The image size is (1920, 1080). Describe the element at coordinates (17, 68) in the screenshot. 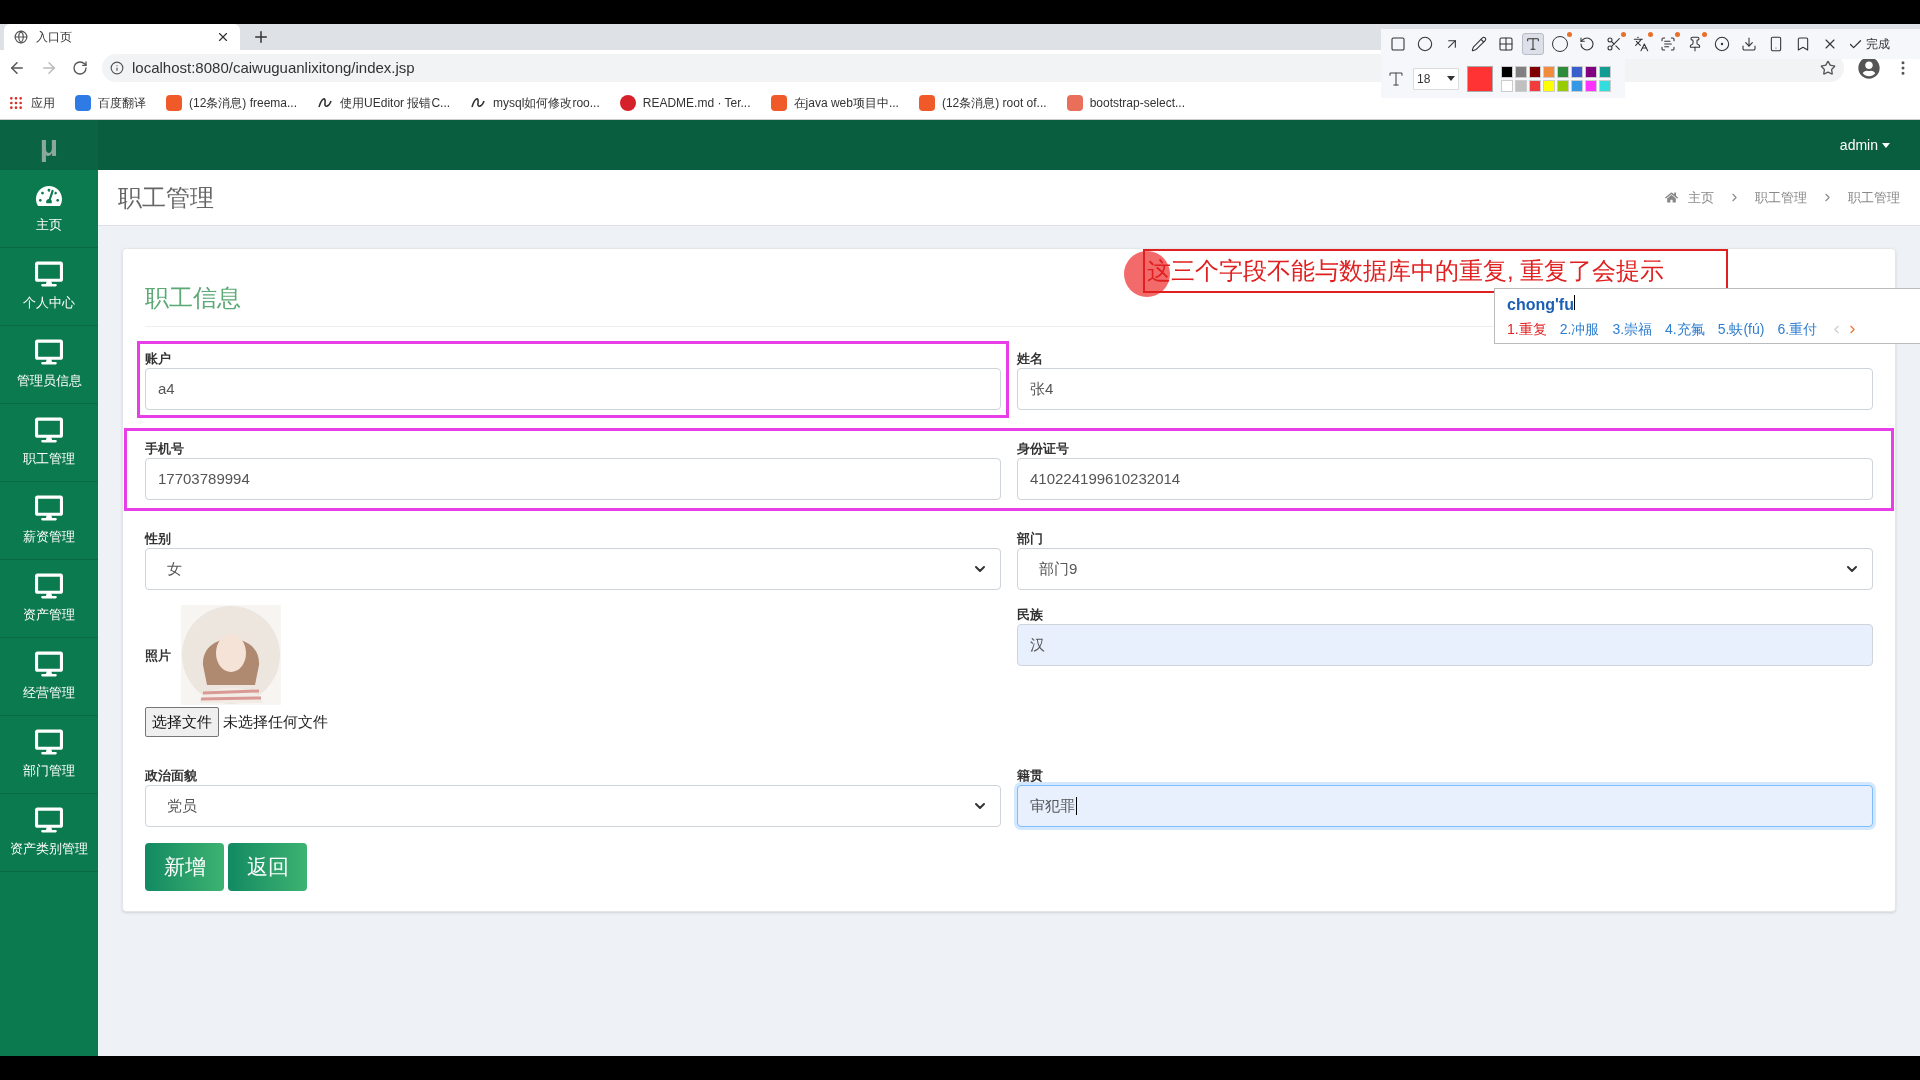

I see `back-icon` at that location.